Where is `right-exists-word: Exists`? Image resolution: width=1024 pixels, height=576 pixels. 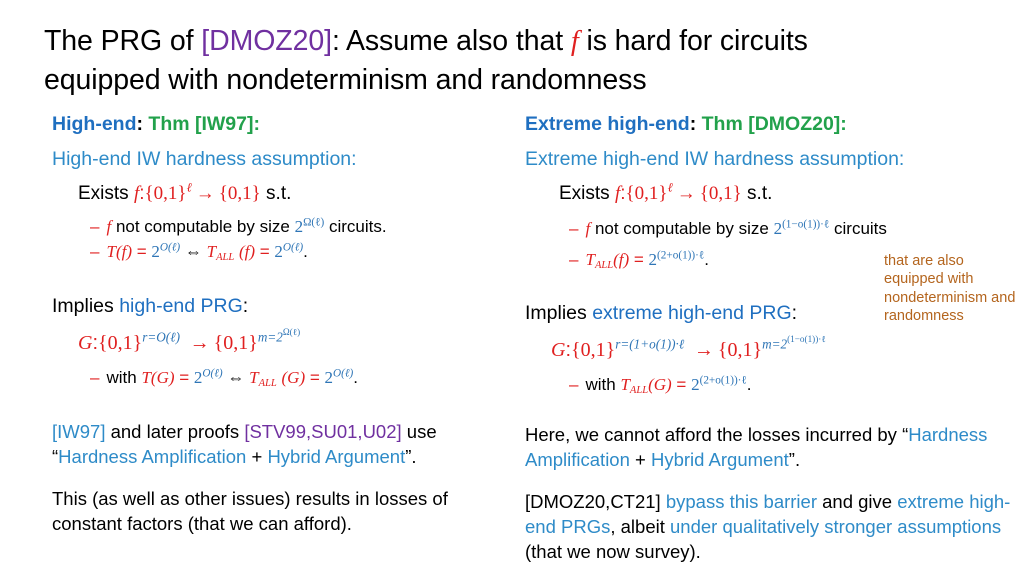 right-exists-word: Exists is located at coordinates (584, 193).